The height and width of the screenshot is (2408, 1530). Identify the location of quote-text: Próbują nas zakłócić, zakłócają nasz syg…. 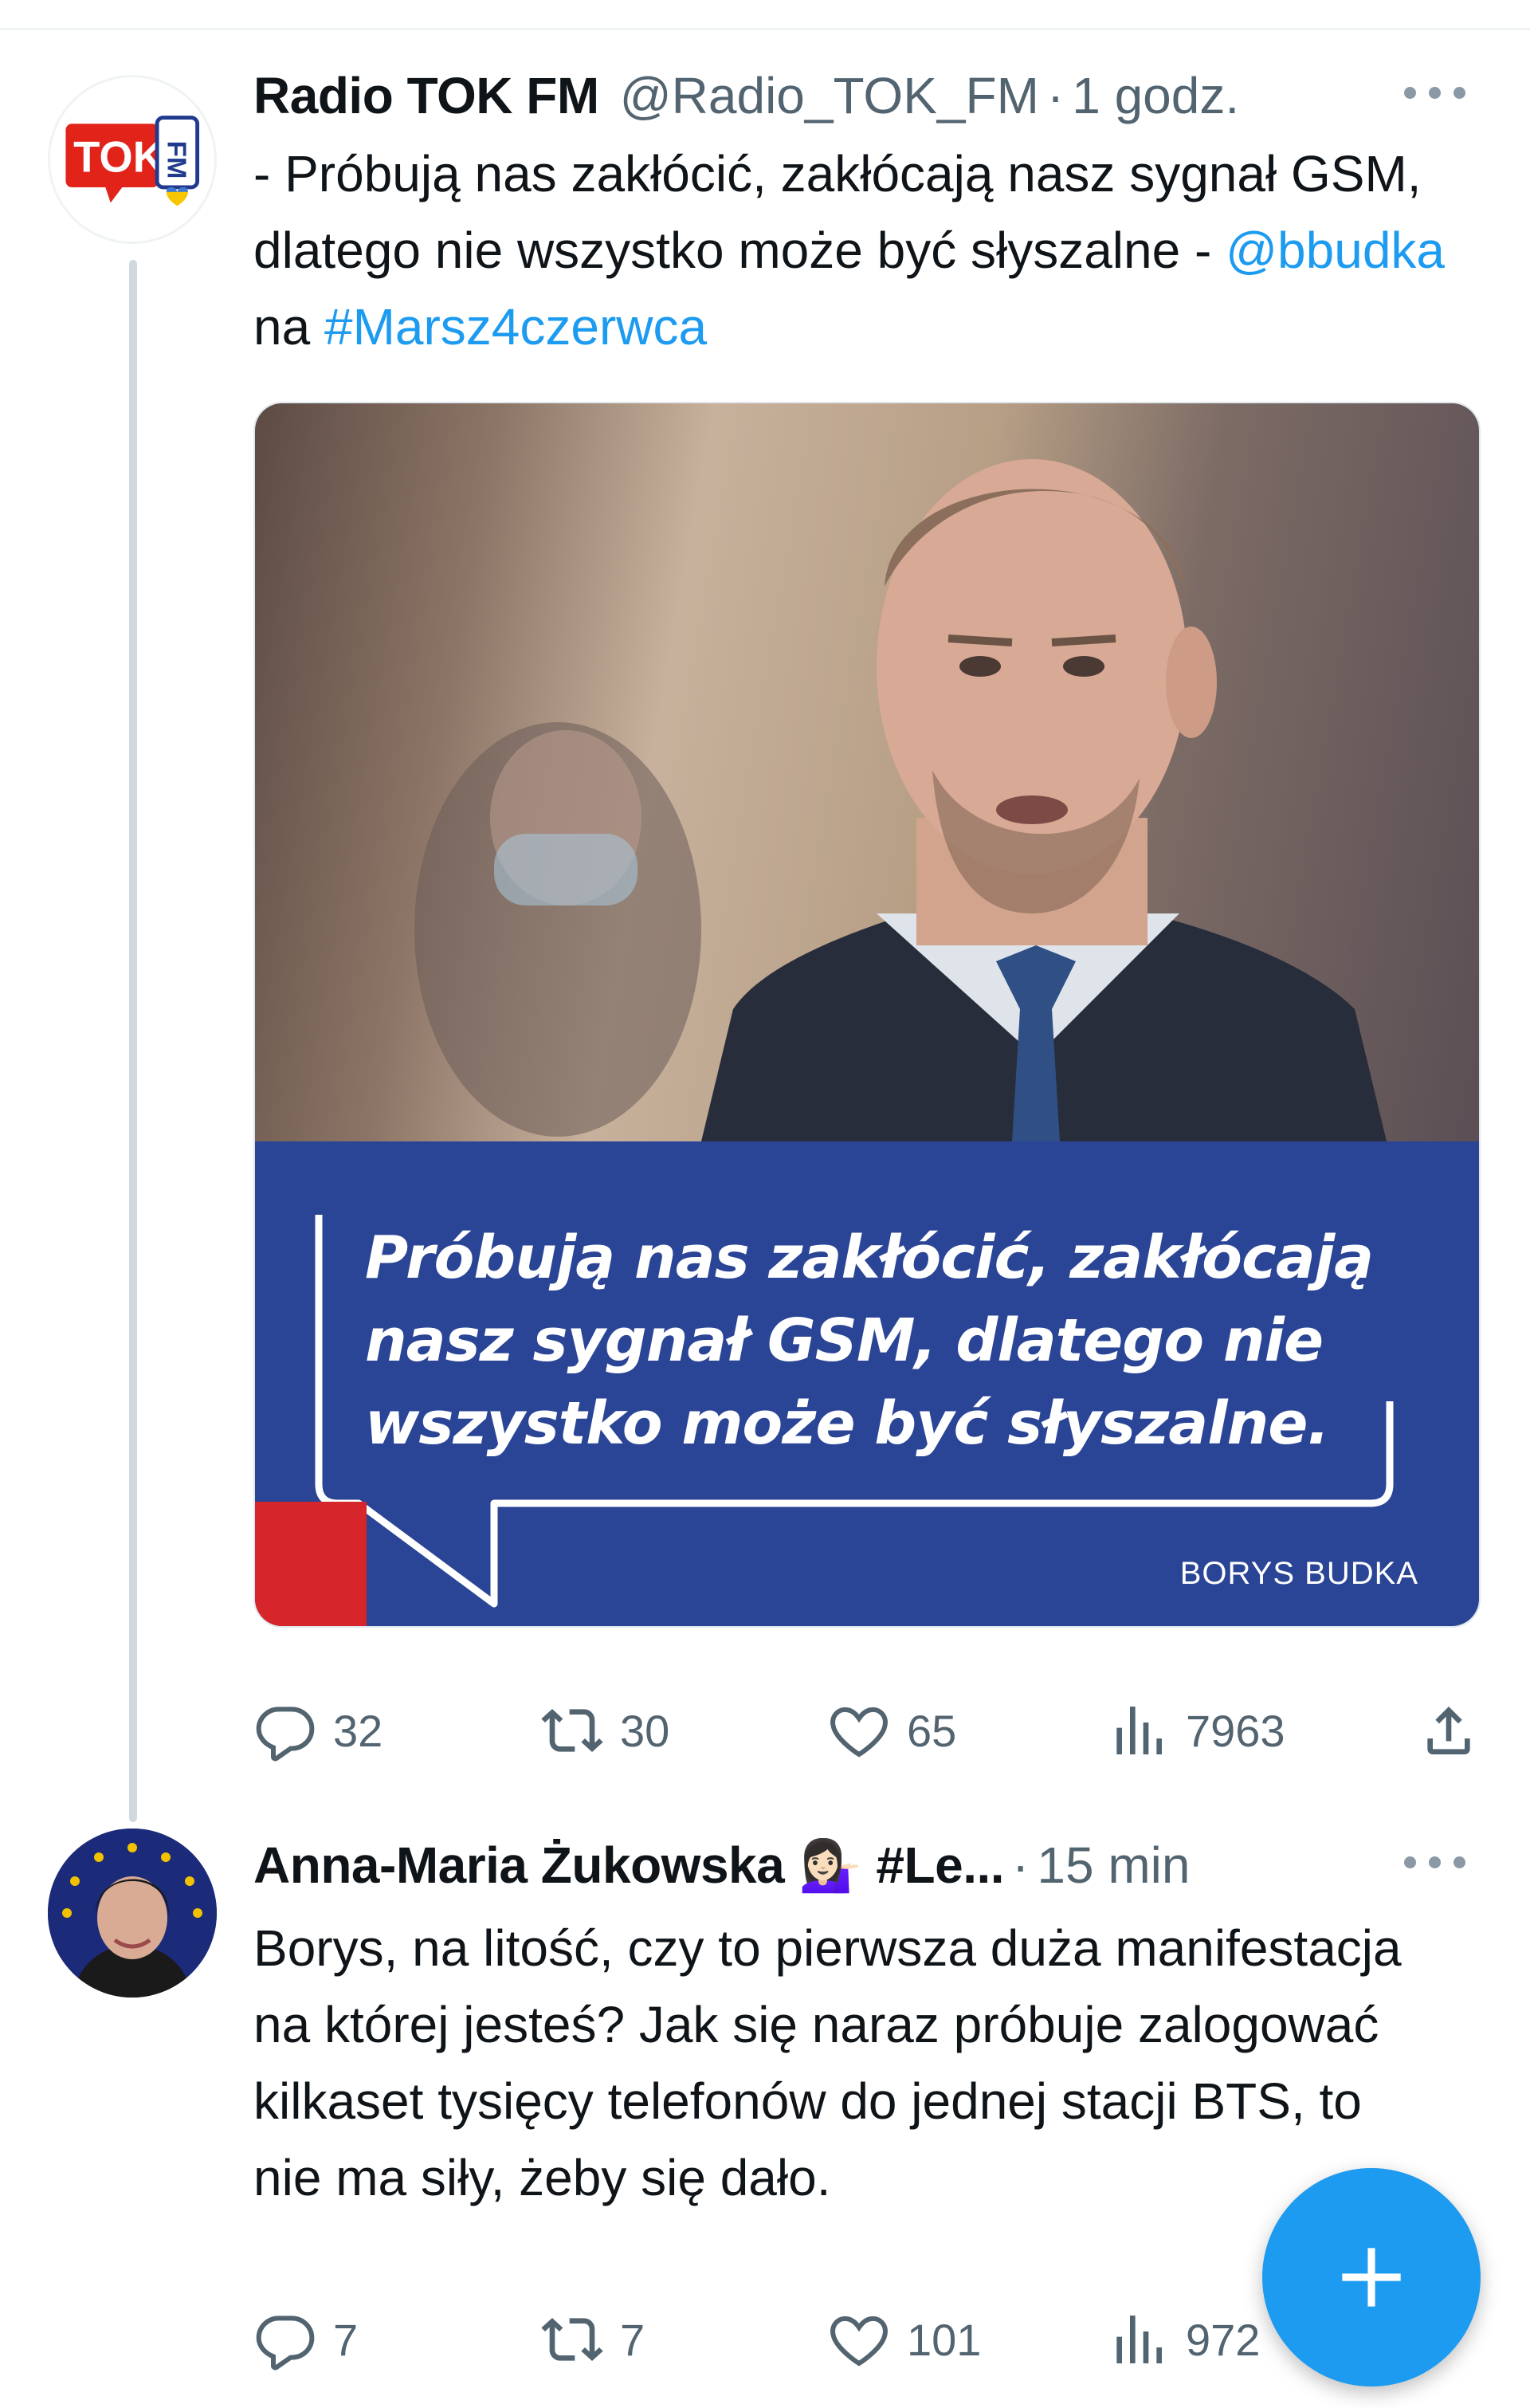
(869, 1341).